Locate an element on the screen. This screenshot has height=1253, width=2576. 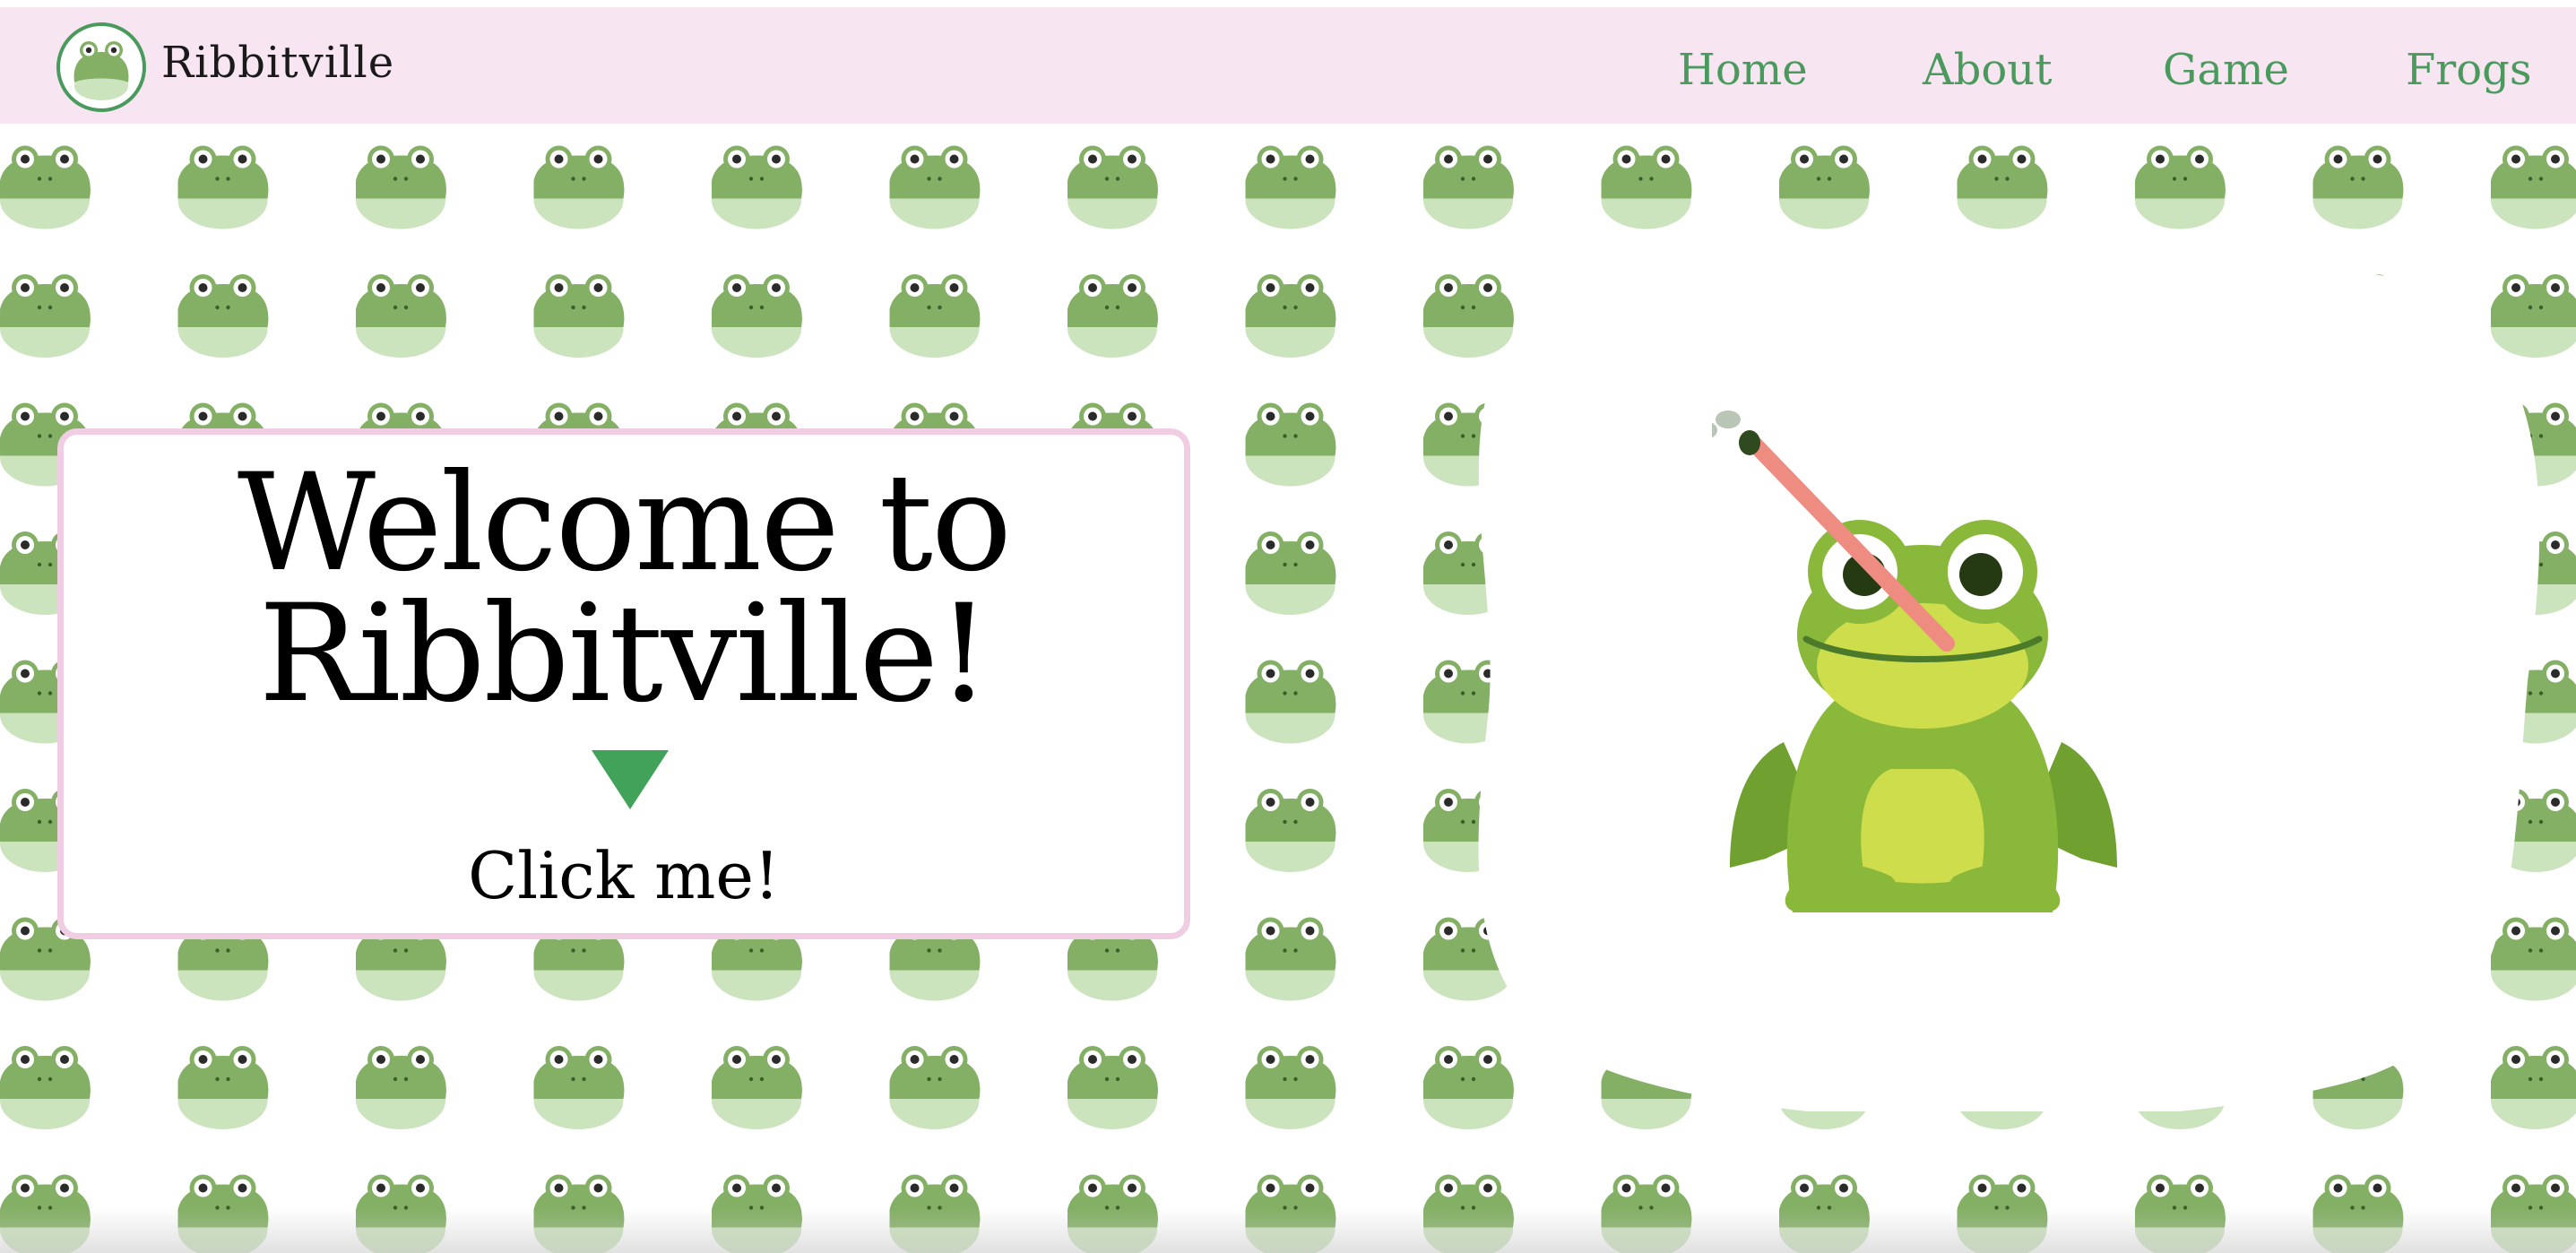
click-me-button: Click me! is located at coordinates (624, 875).